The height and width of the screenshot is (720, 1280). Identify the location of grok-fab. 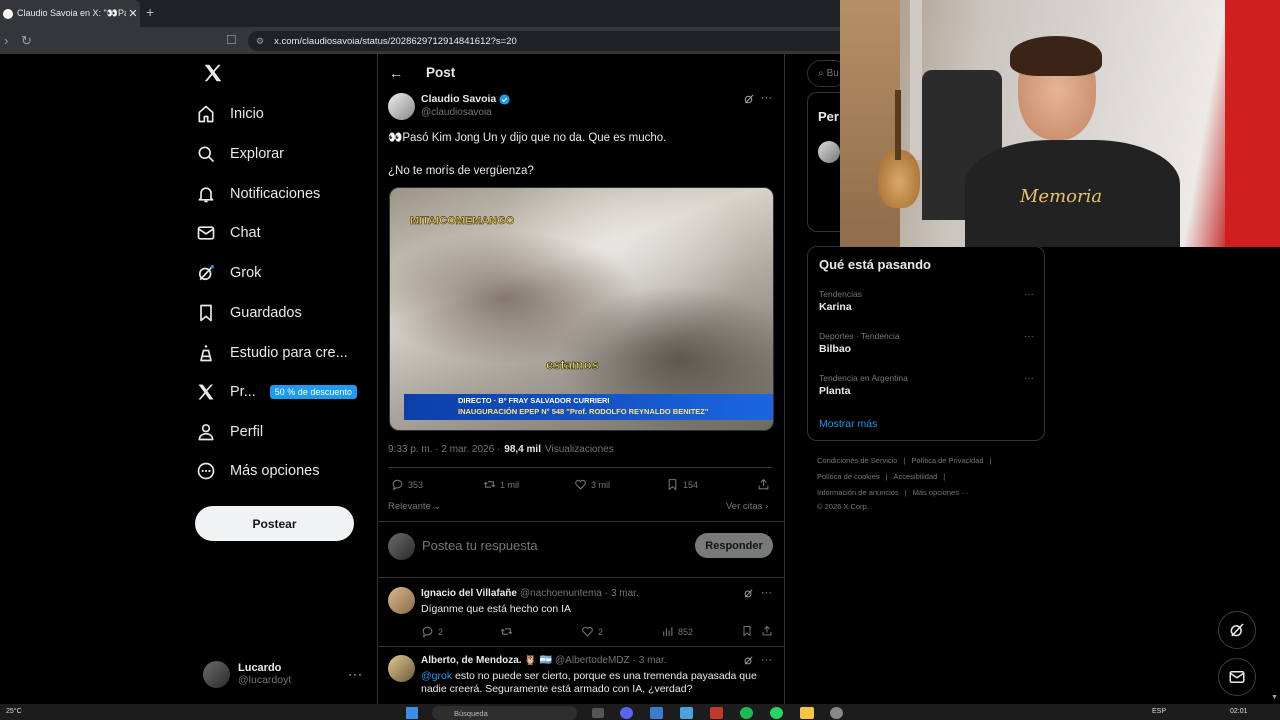
(1237, 630).